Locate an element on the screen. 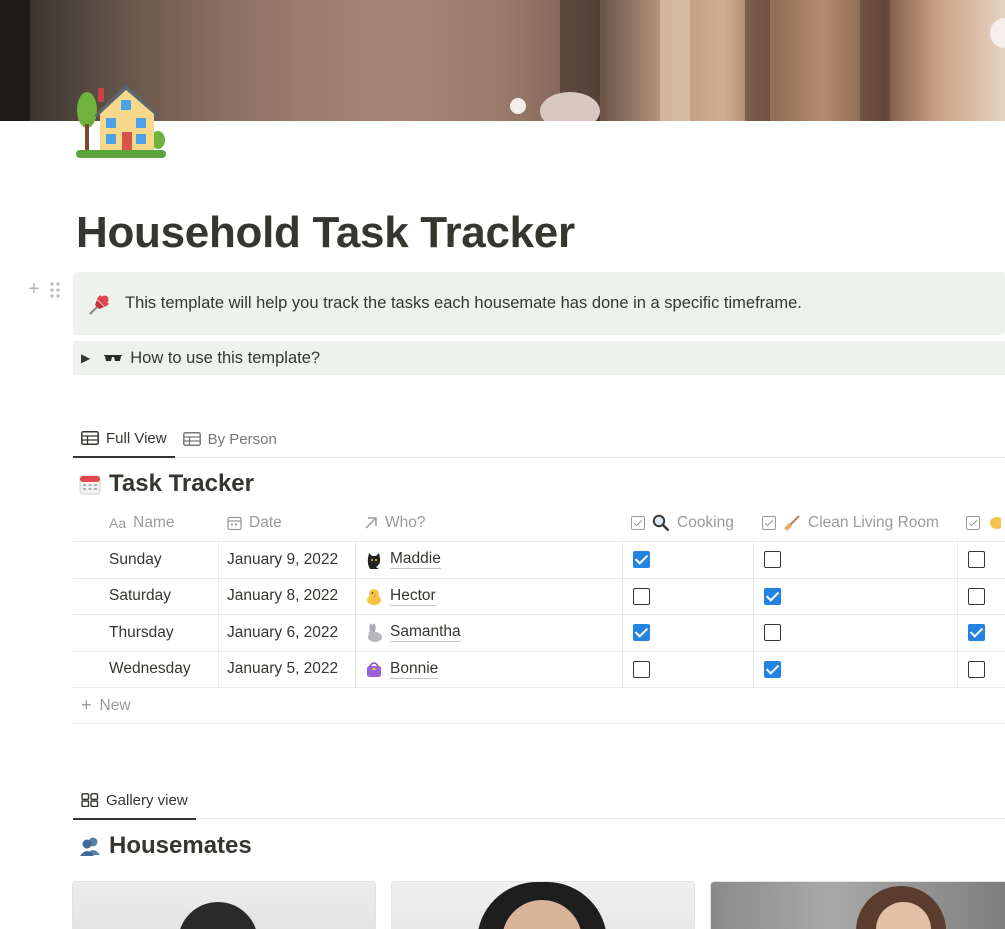 This screenshot has width=1005, height=929. new-row-label: New is located at coordinates (115, 705).